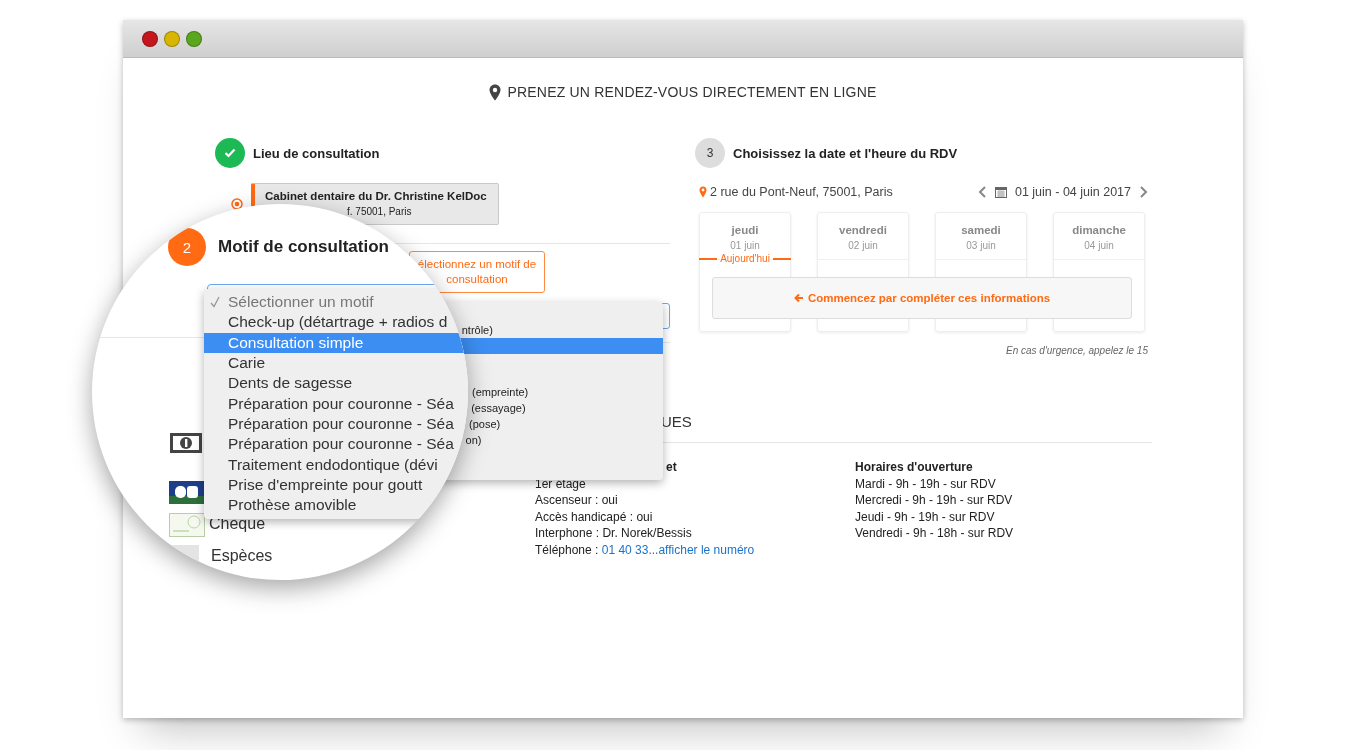  Describe the element at coordinates (500, 393) in the screenshot. I see `option-text: (empreinte)` at that location.